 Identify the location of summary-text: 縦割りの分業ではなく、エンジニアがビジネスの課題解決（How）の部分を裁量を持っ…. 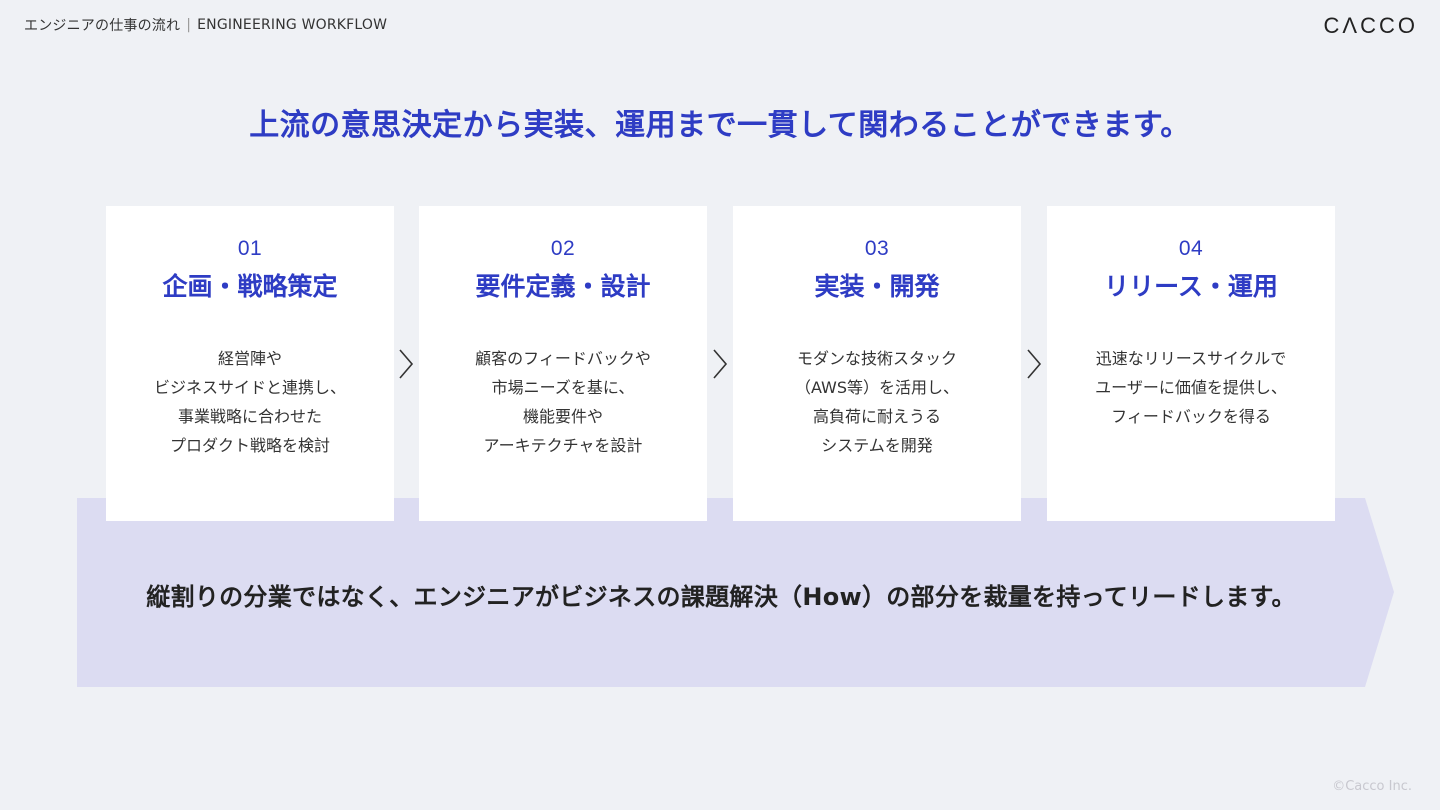
(721, 597).